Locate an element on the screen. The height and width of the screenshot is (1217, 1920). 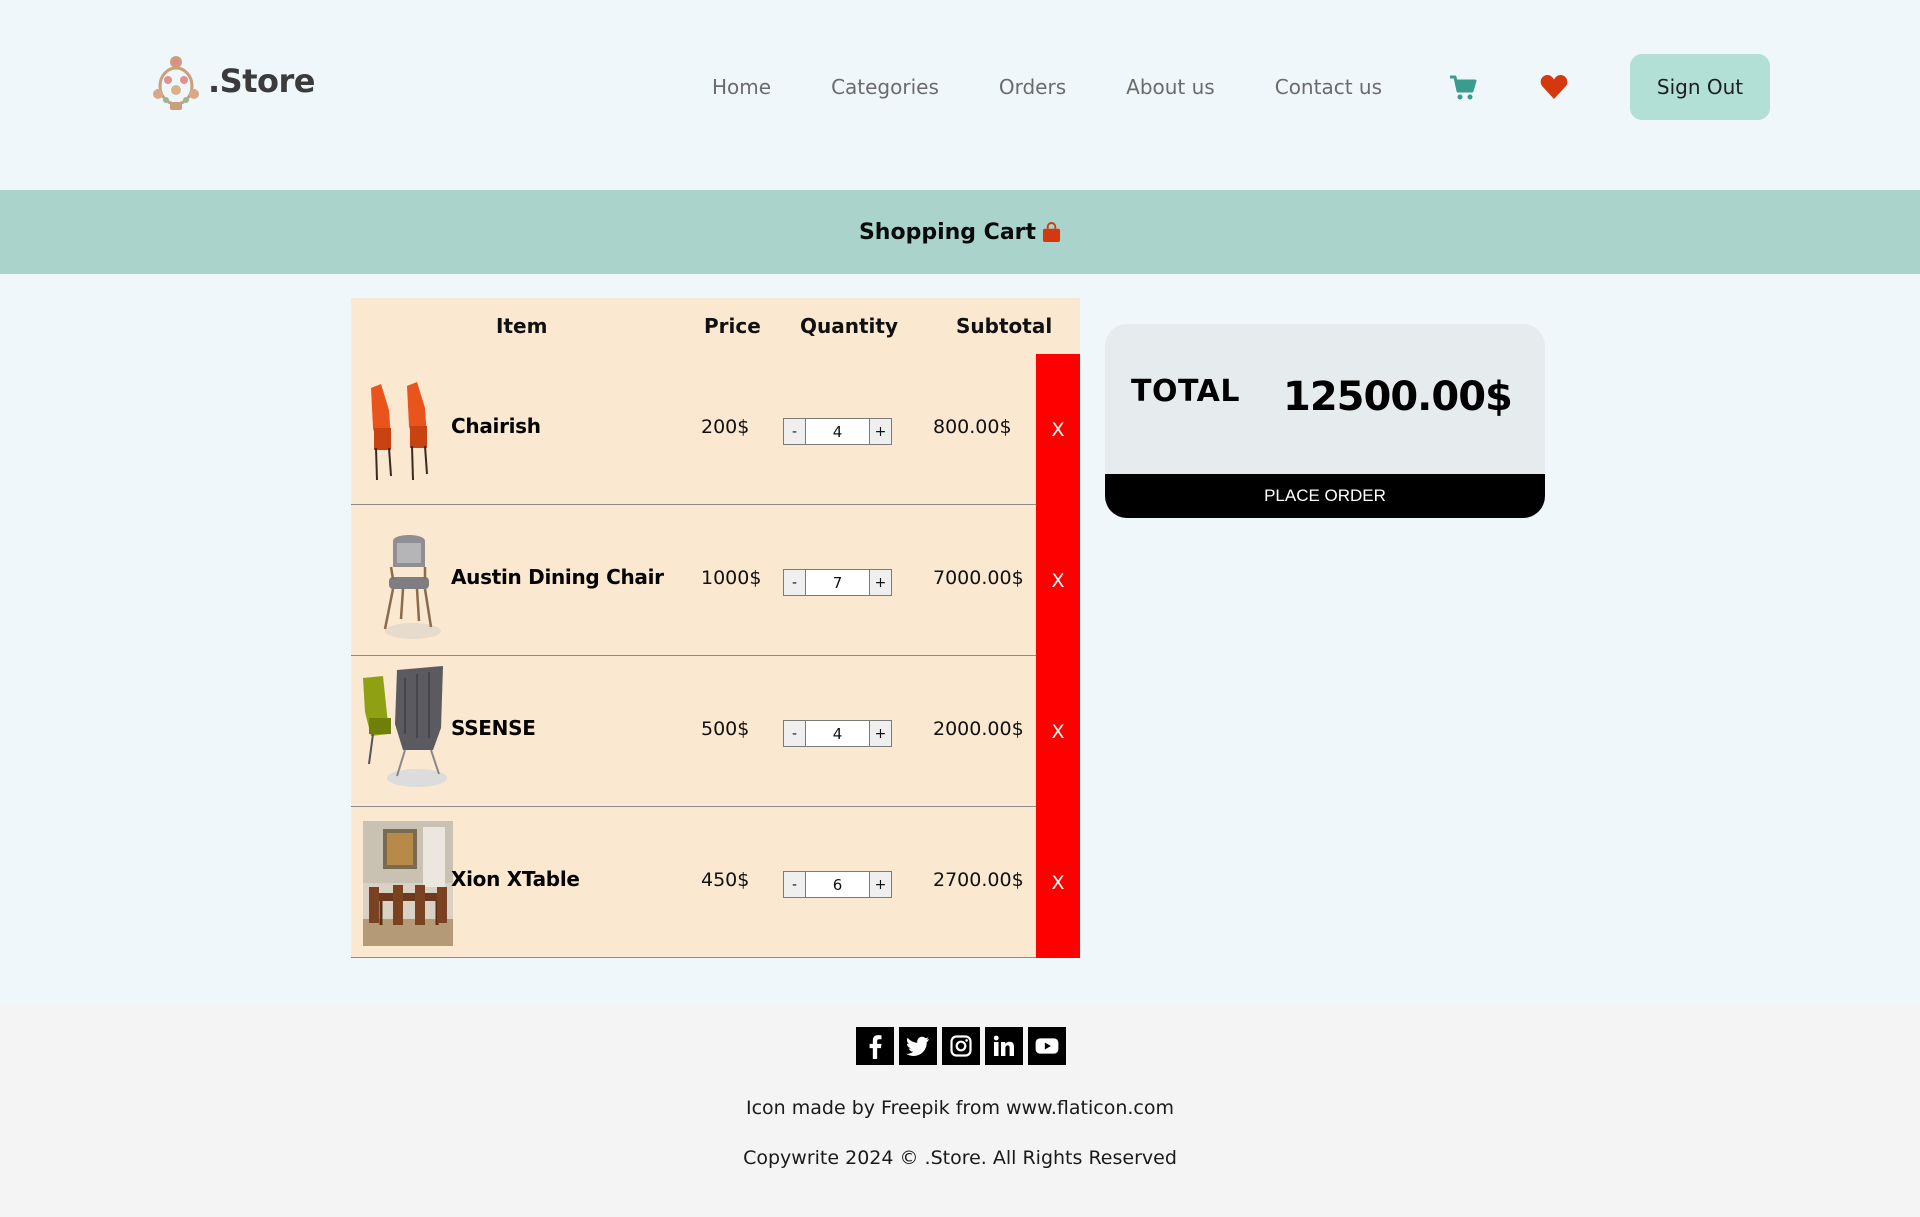
item-subtotal: 2000.00$ is located at coordinates (978, 729).